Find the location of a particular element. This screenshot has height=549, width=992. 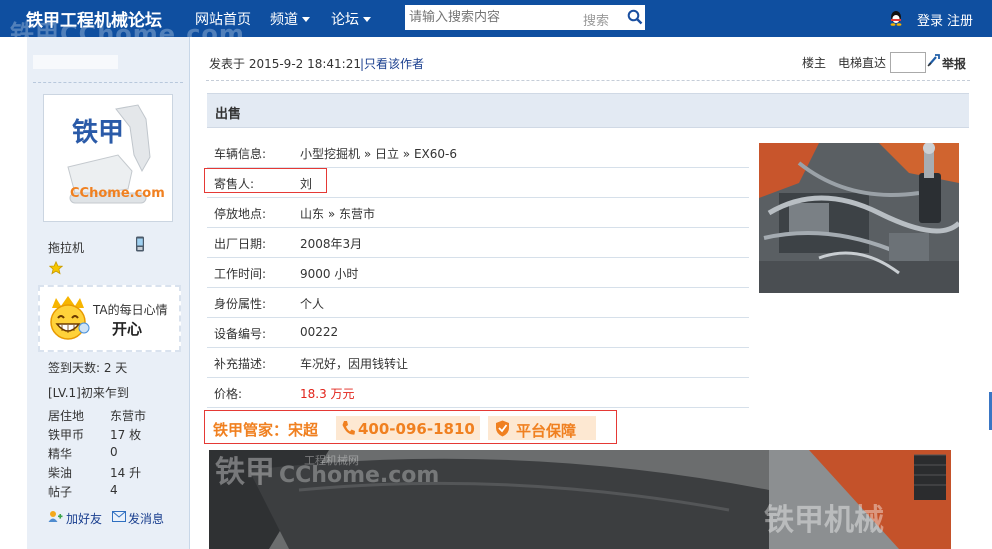

search-box: 搜索 is located at coordinates (525, 17).